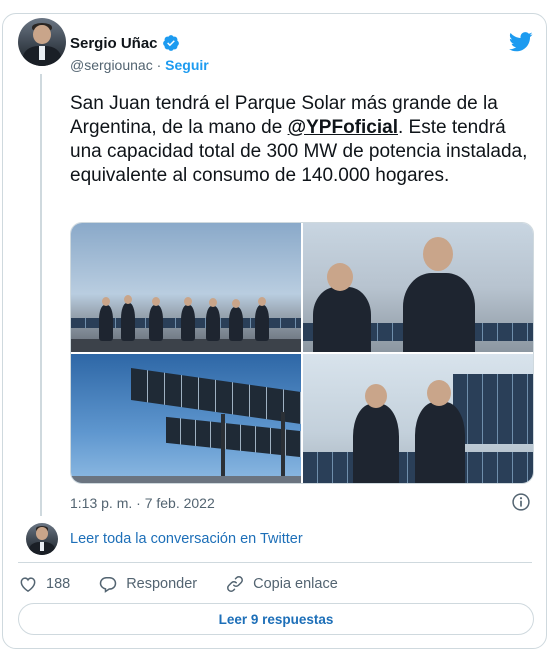  What do you see at coordinates (58, 584) in the screenshot?
I see `like-count: 188` at bounding box center [58, 584].